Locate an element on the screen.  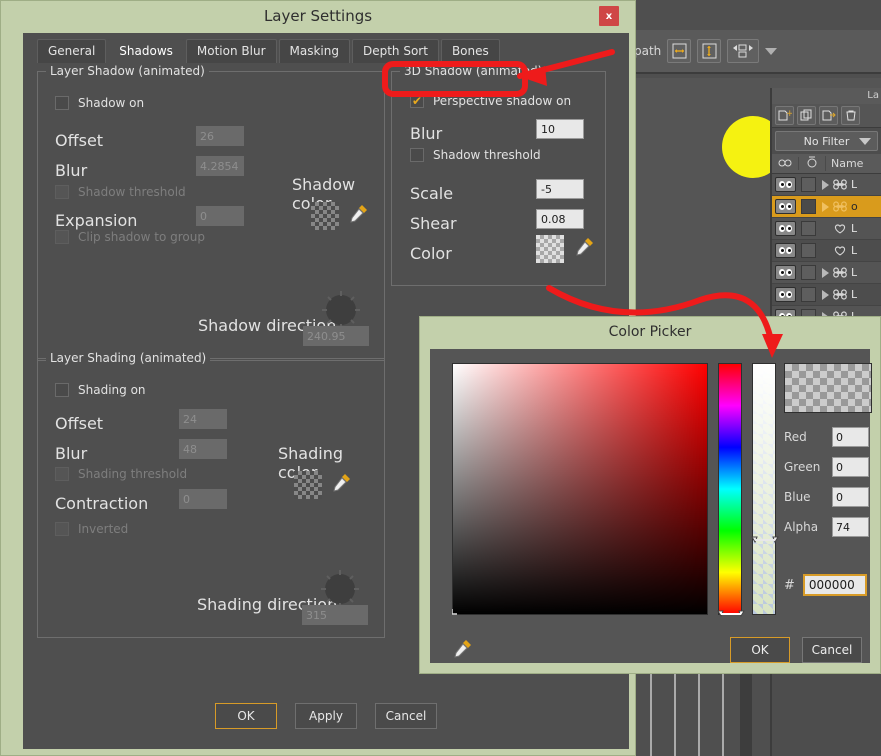
shadow-expansion-field: 0 is located at coordinates (220, 216).